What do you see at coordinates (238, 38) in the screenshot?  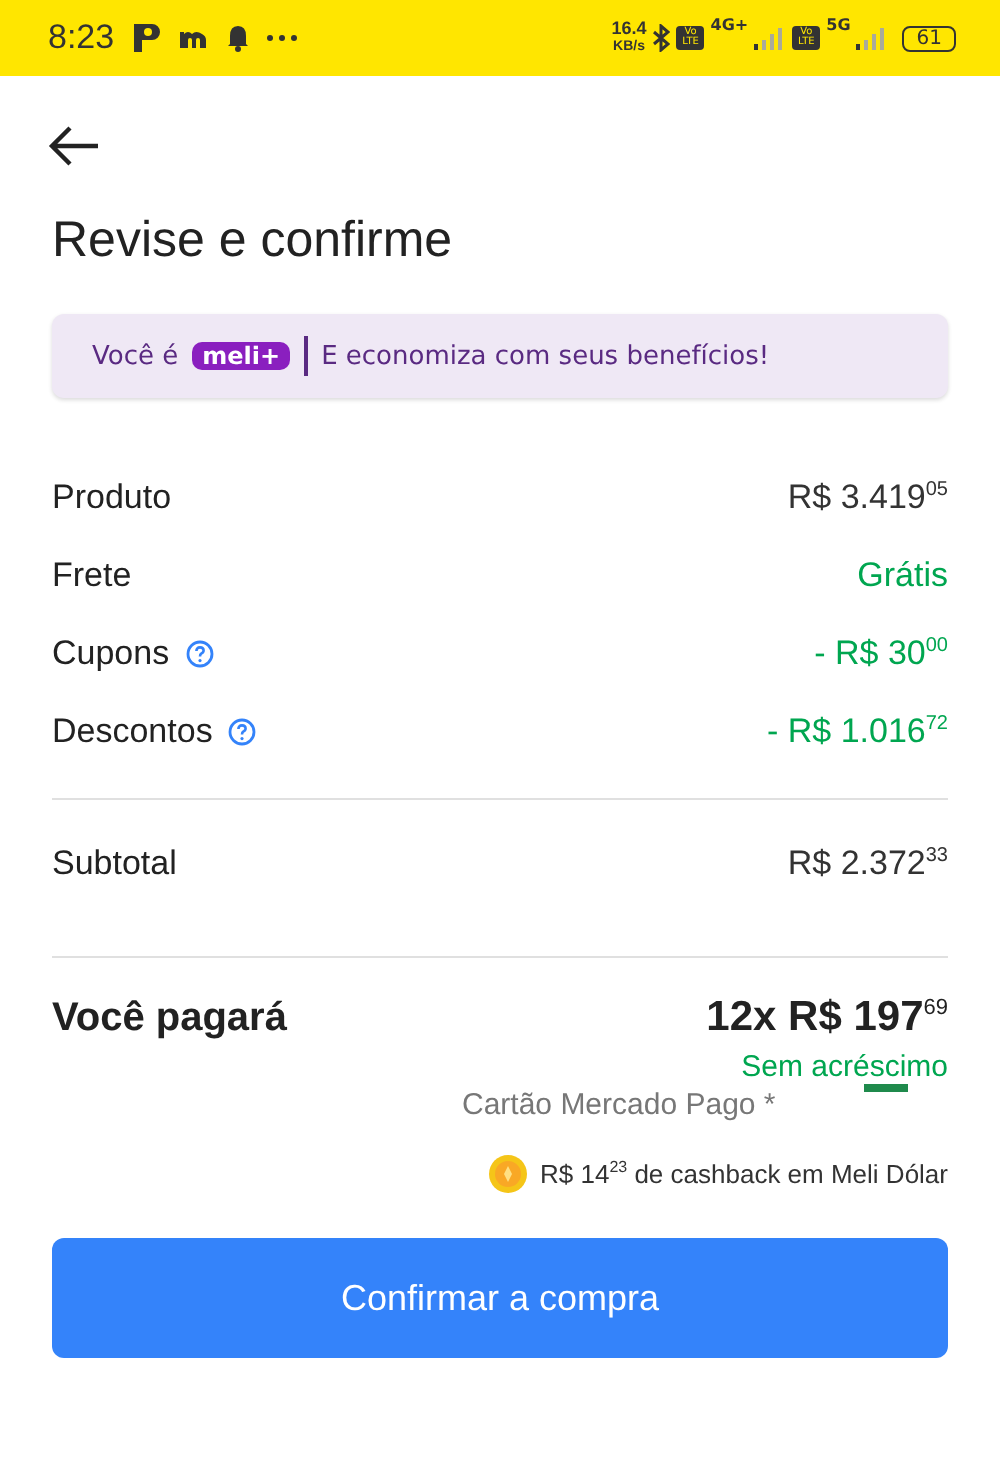 I see `bell-icon` at bounding box center [238, 38].